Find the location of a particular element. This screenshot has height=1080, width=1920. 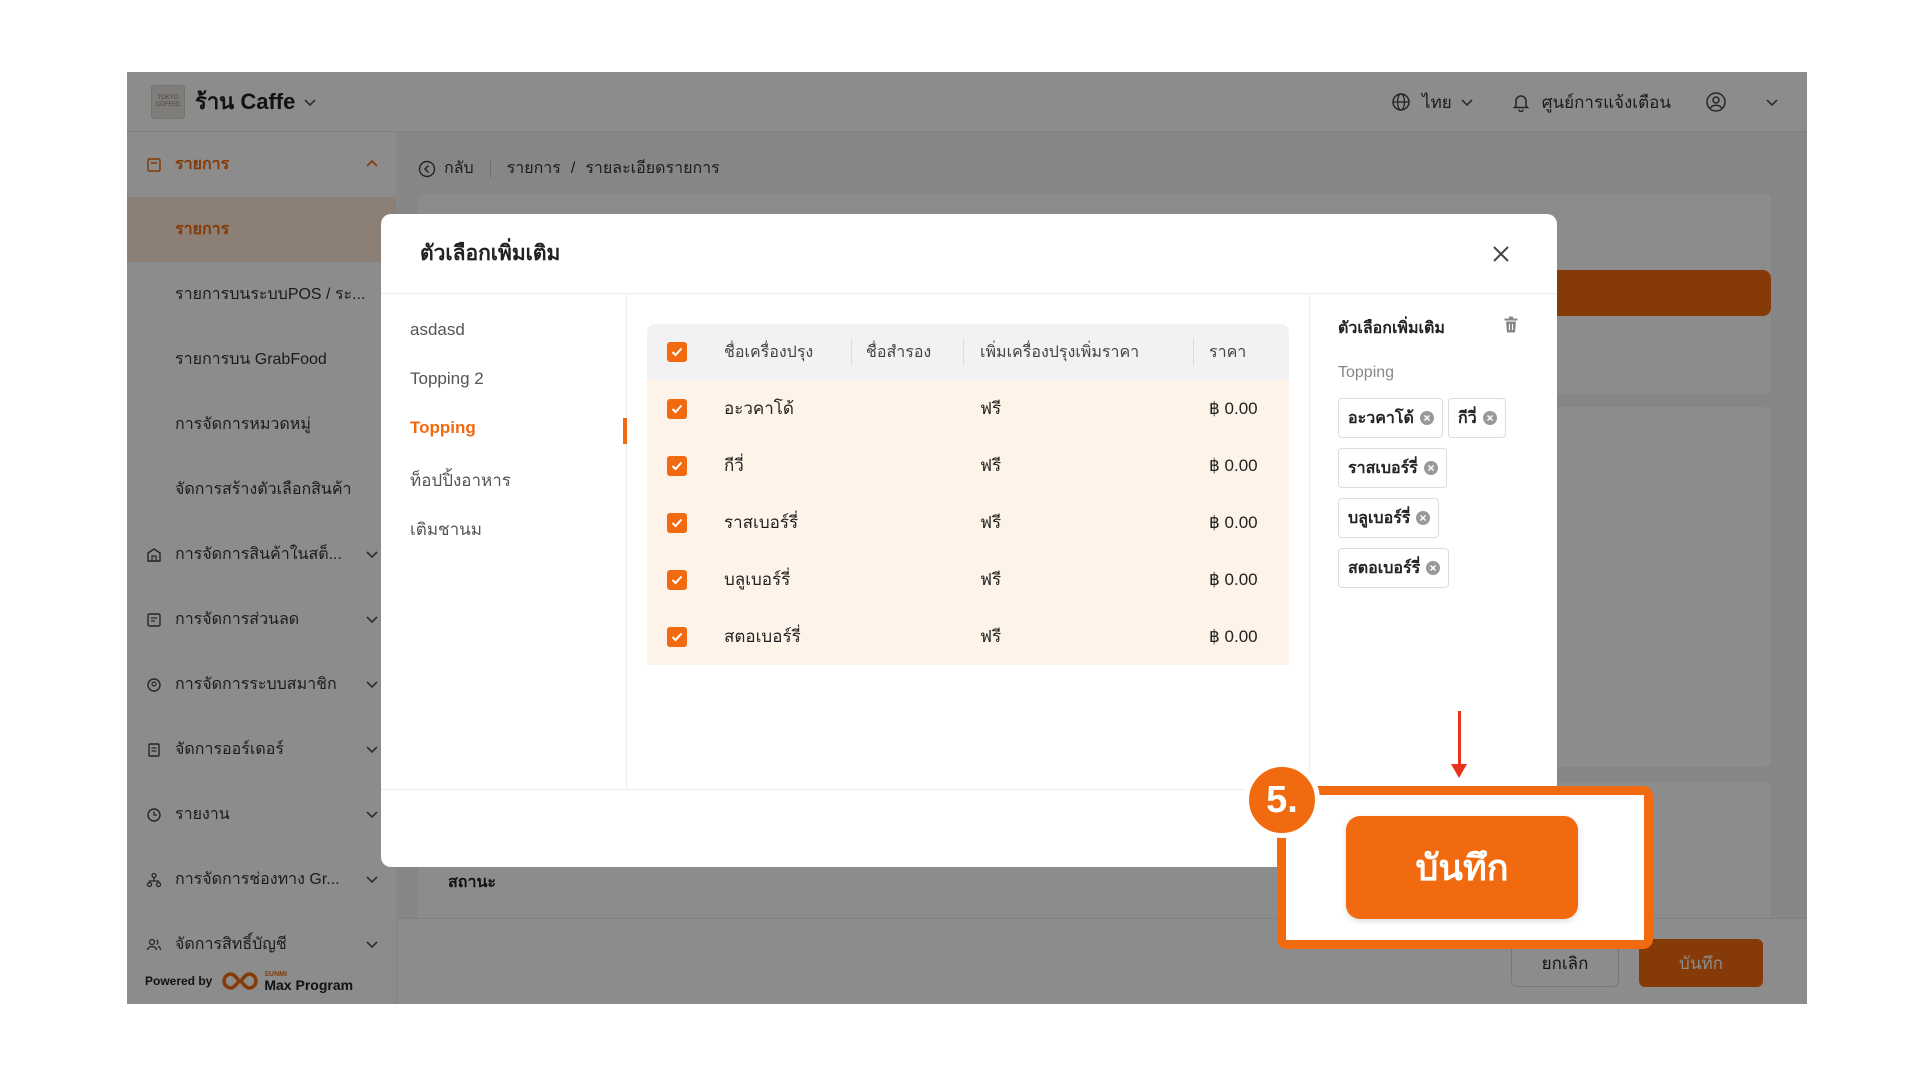

header-price: ราคา is located at coordinates (1228, 352).